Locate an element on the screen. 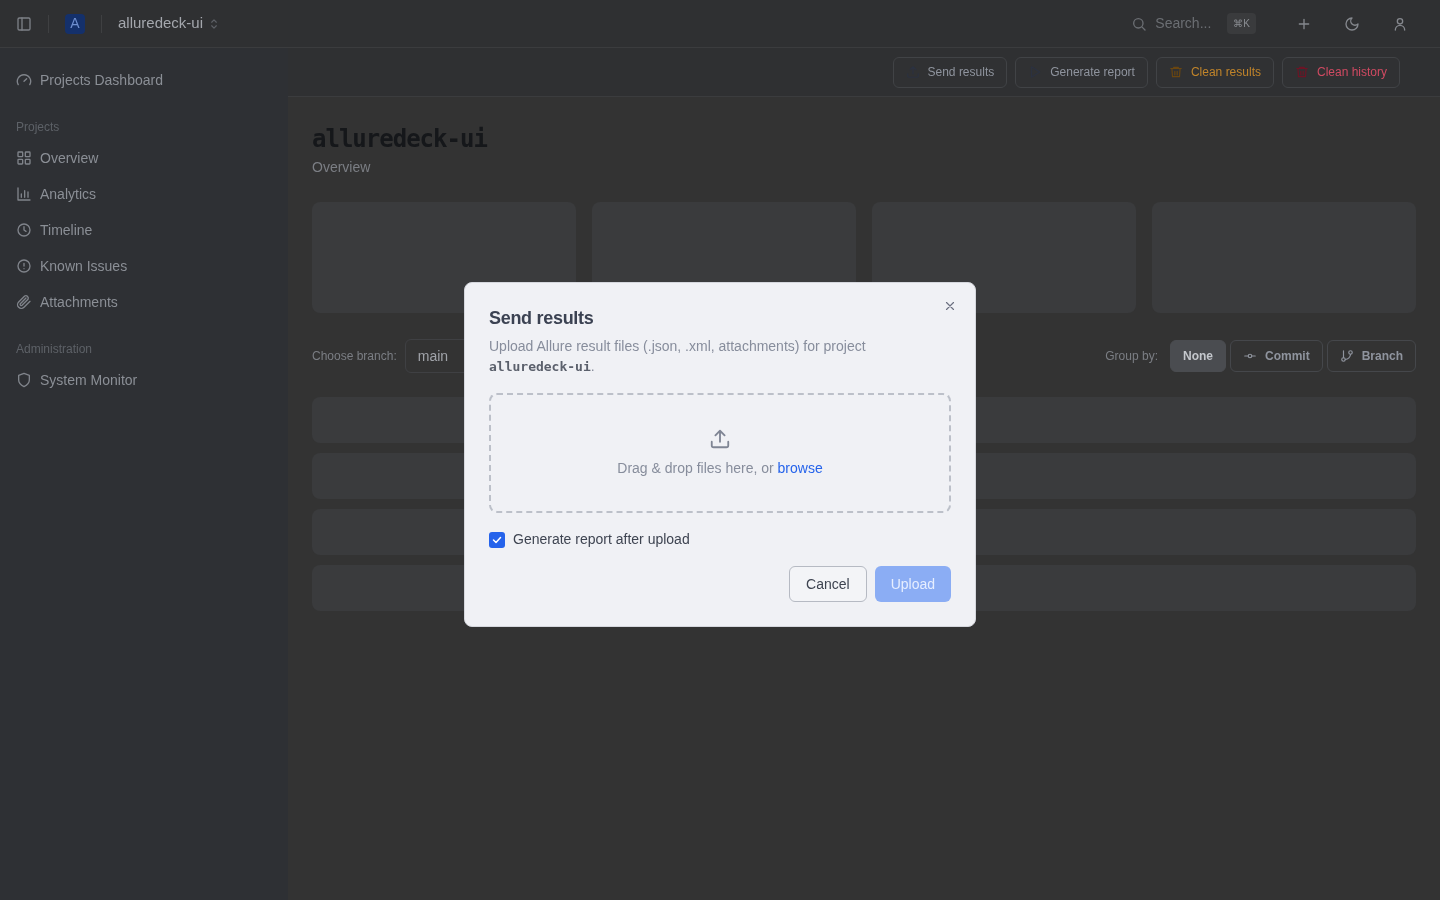 The width and height of the screenshot is (1440, 900). sidebar-item: Analytics is located at coordinates (144, 194).